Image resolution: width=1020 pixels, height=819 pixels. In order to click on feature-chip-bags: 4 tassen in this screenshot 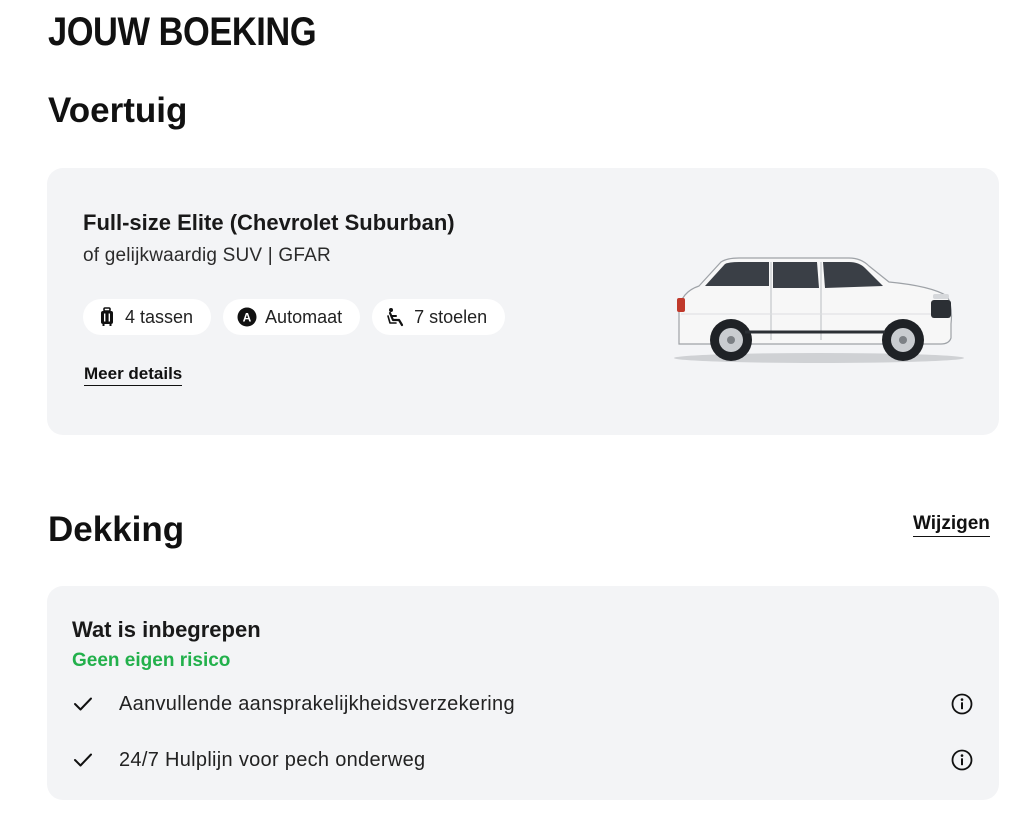, I will do `click(147, 317)`.